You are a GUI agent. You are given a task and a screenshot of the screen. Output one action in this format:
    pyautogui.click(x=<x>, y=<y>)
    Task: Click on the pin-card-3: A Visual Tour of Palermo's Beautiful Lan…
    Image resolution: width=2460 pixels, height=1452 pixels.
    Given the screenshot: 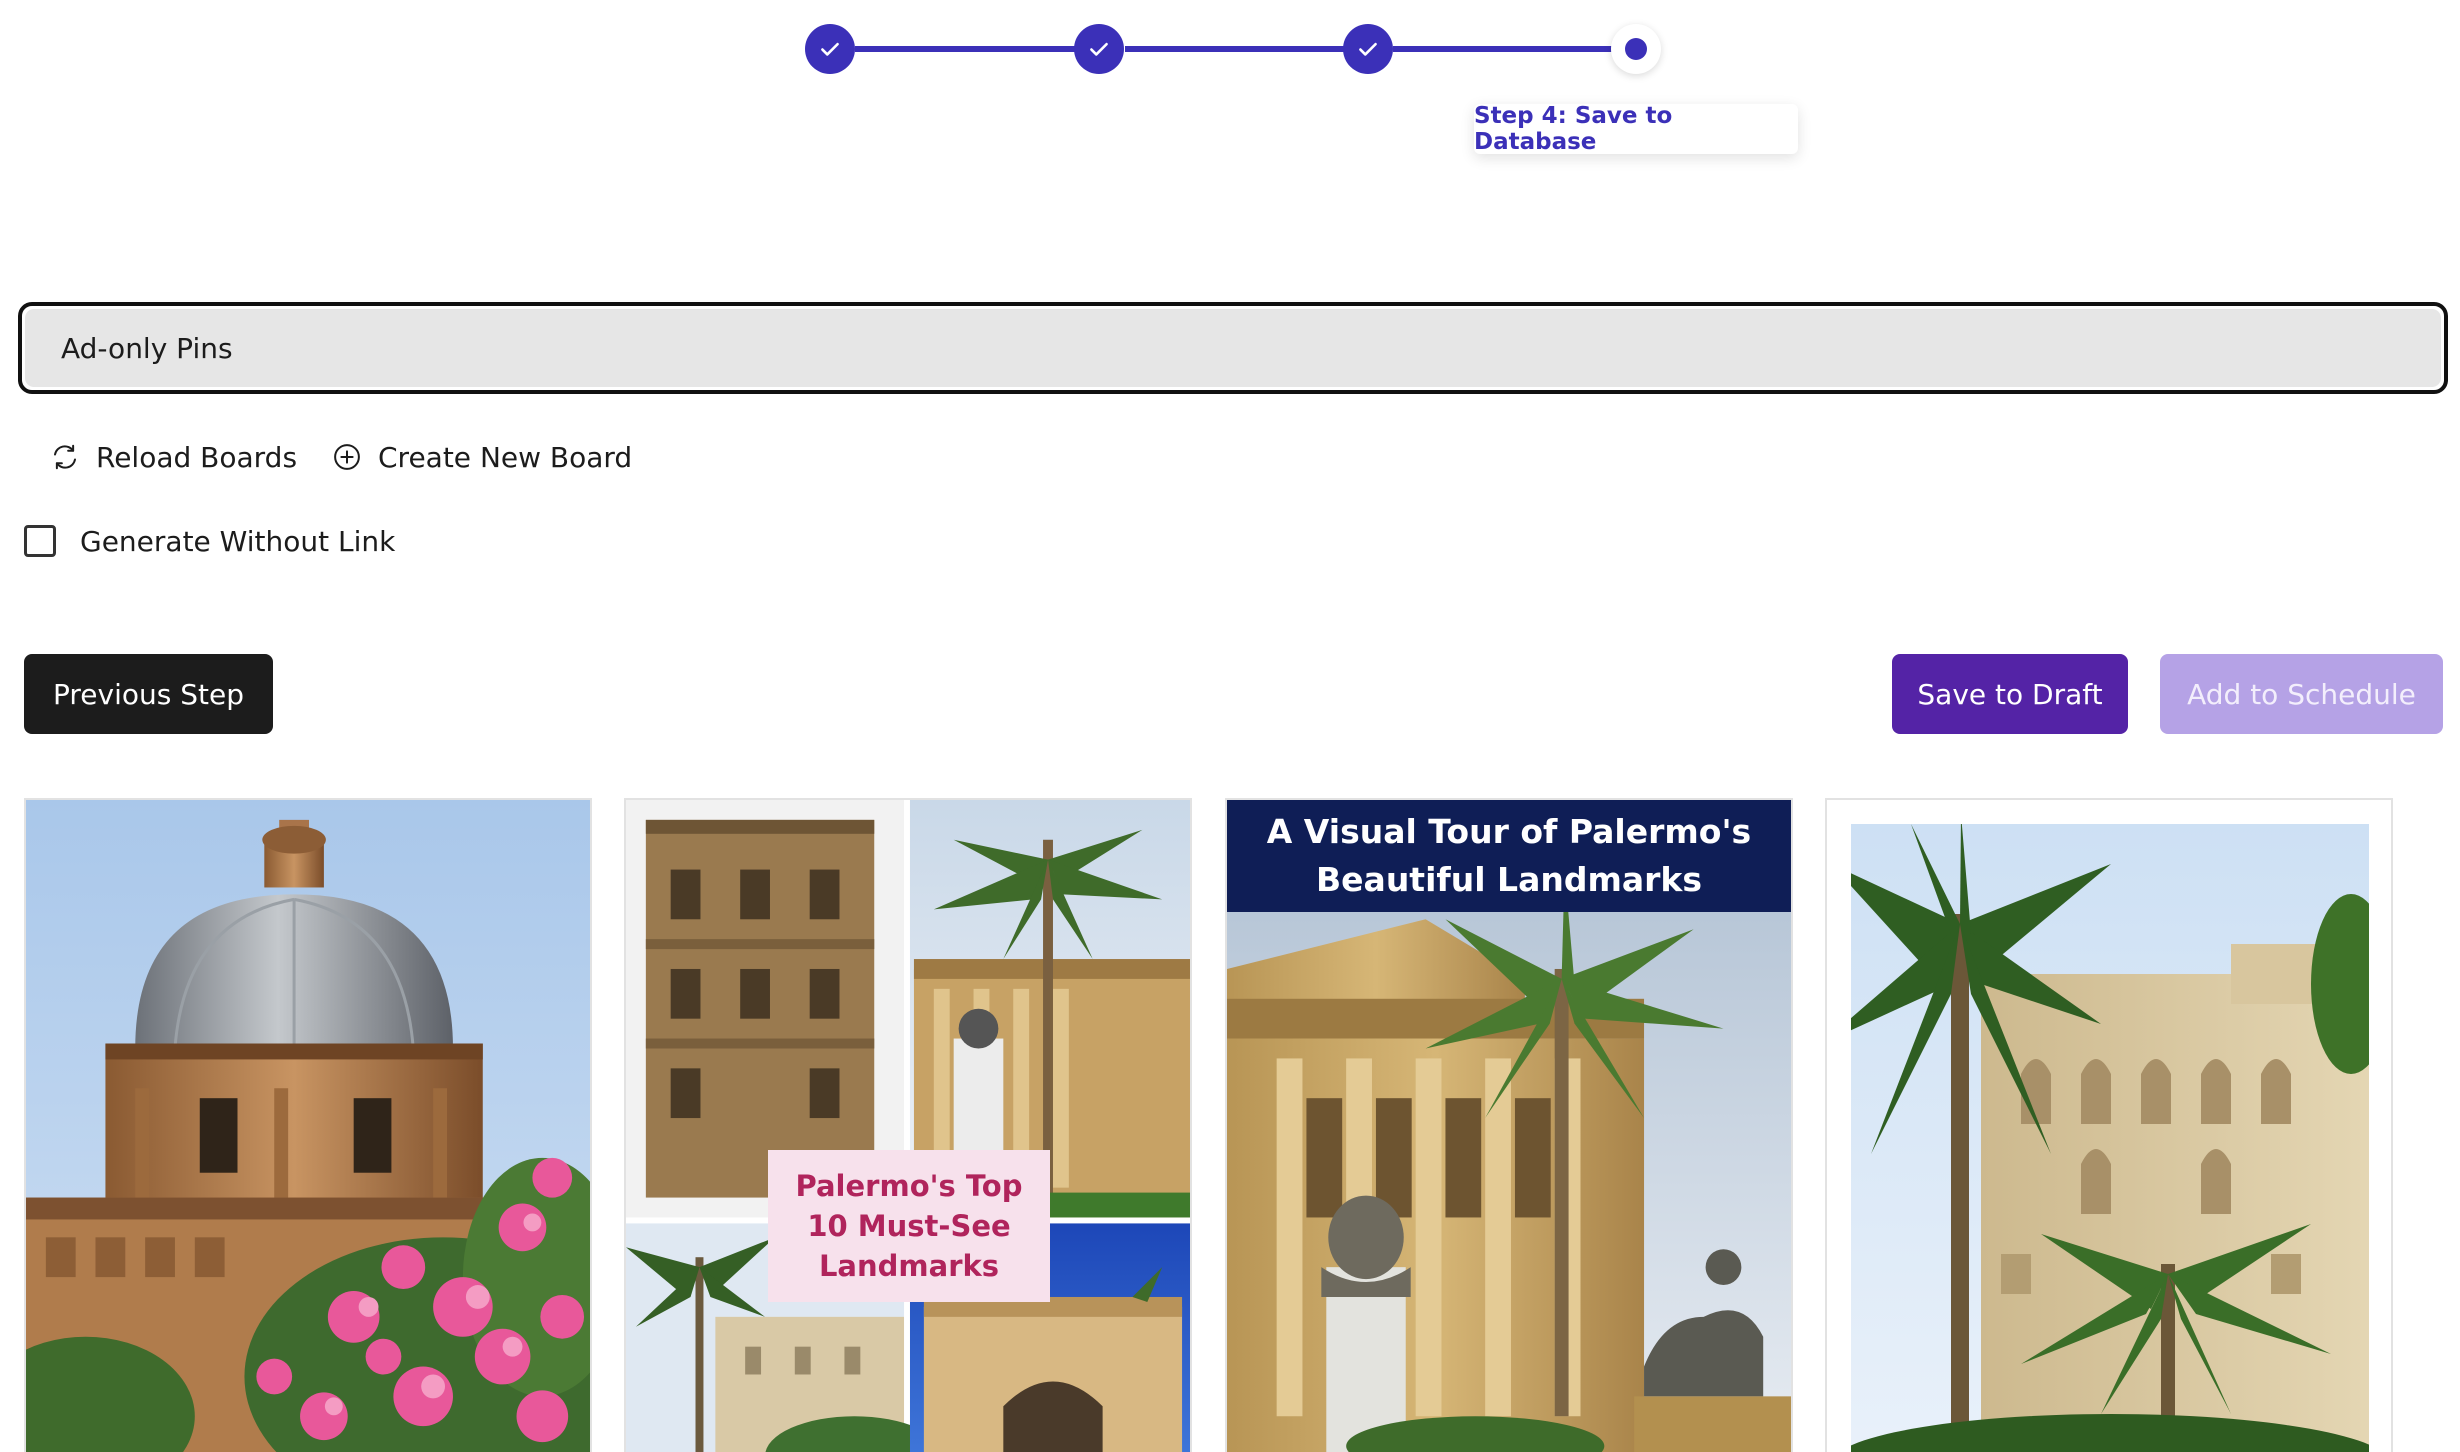 What is the action you would take?
    pyautogui.click(x=1509, y=1125)
    